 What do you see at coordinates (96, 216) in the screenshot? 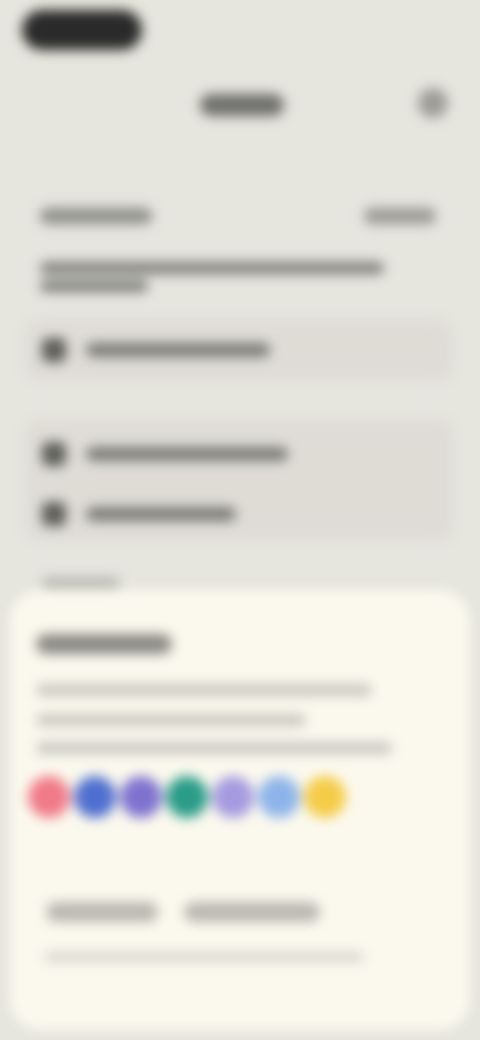
I see `section-label` at bounding box center [96, 216].